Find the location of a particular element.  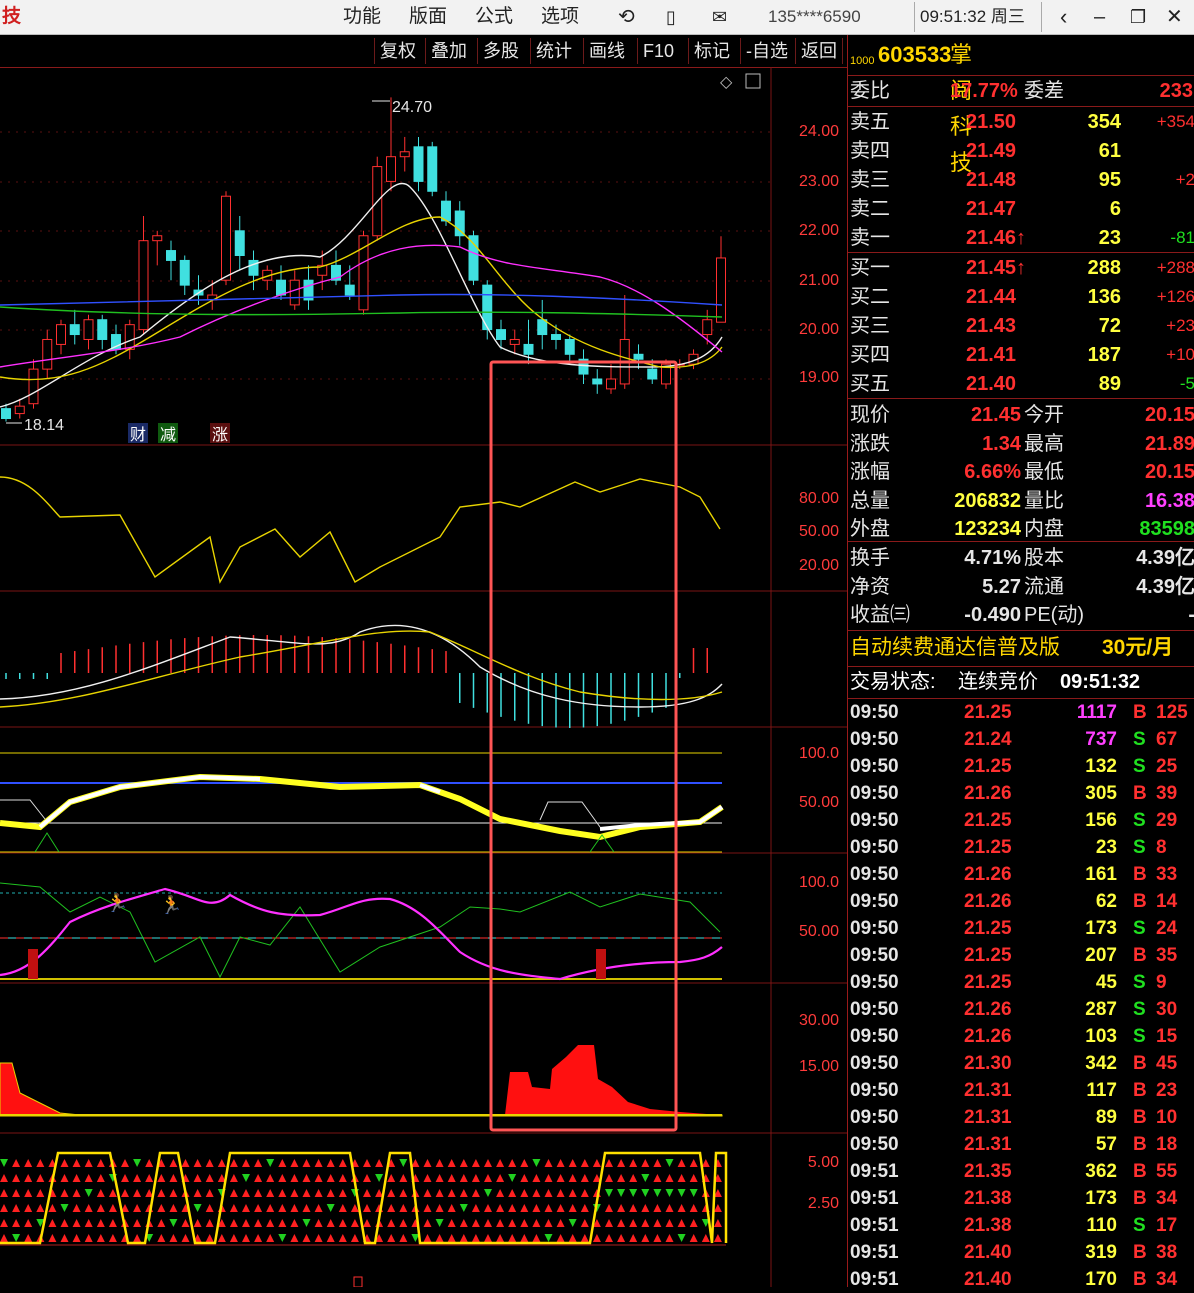

weibi-row: 委比 17.77% 委差 233 is located at coordinates (1021, 91).